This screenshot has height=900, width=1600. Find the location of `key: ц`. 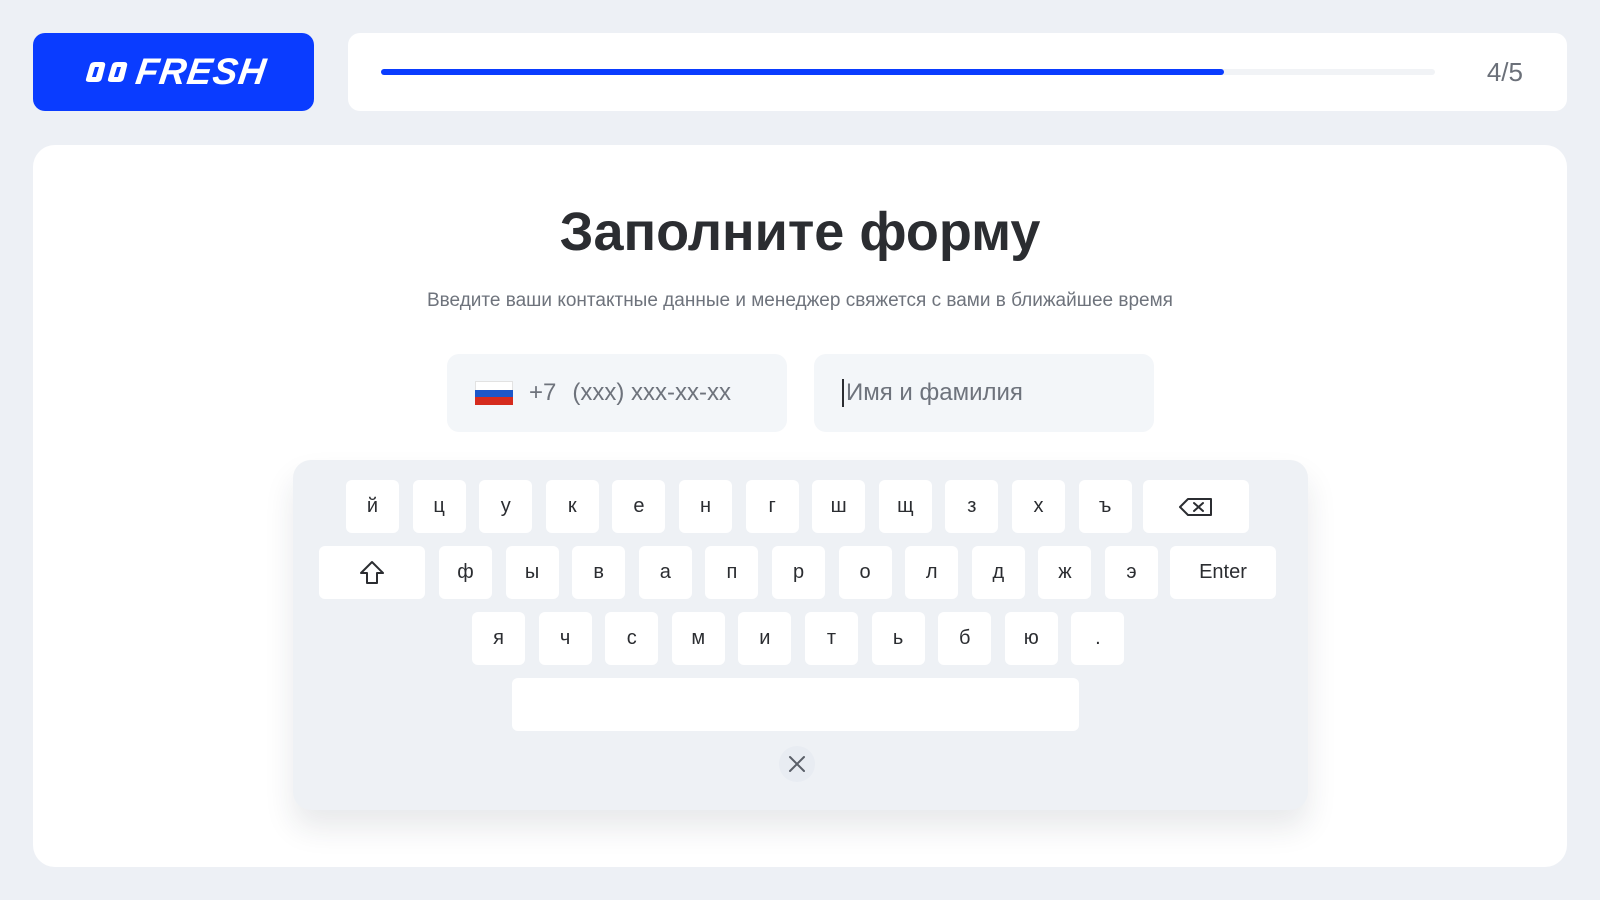

key: ц is located at coordinates (439, 506).